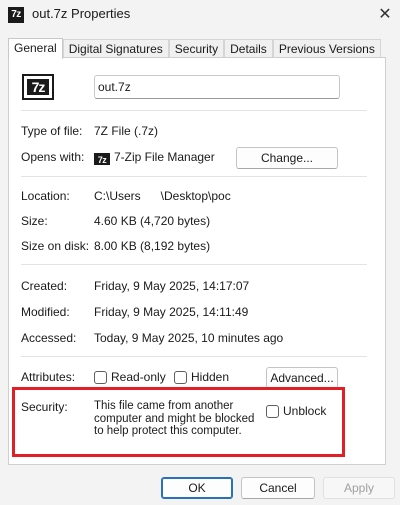 The height and width of the screenshot is (505, 400). Describe the element at coordinates (34, 221) in the screenshot. I see `size-label: Size:` at that location.